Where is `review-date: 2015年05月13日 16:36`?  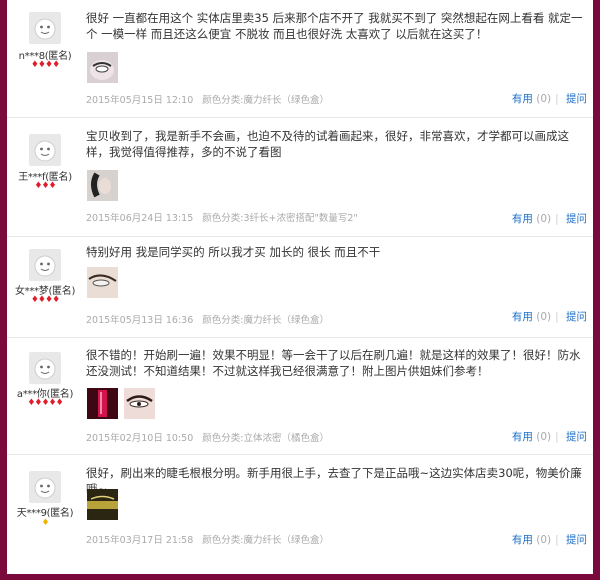 review-date: 2015年05月13日 16:36 is located at coordinates (140, 320).